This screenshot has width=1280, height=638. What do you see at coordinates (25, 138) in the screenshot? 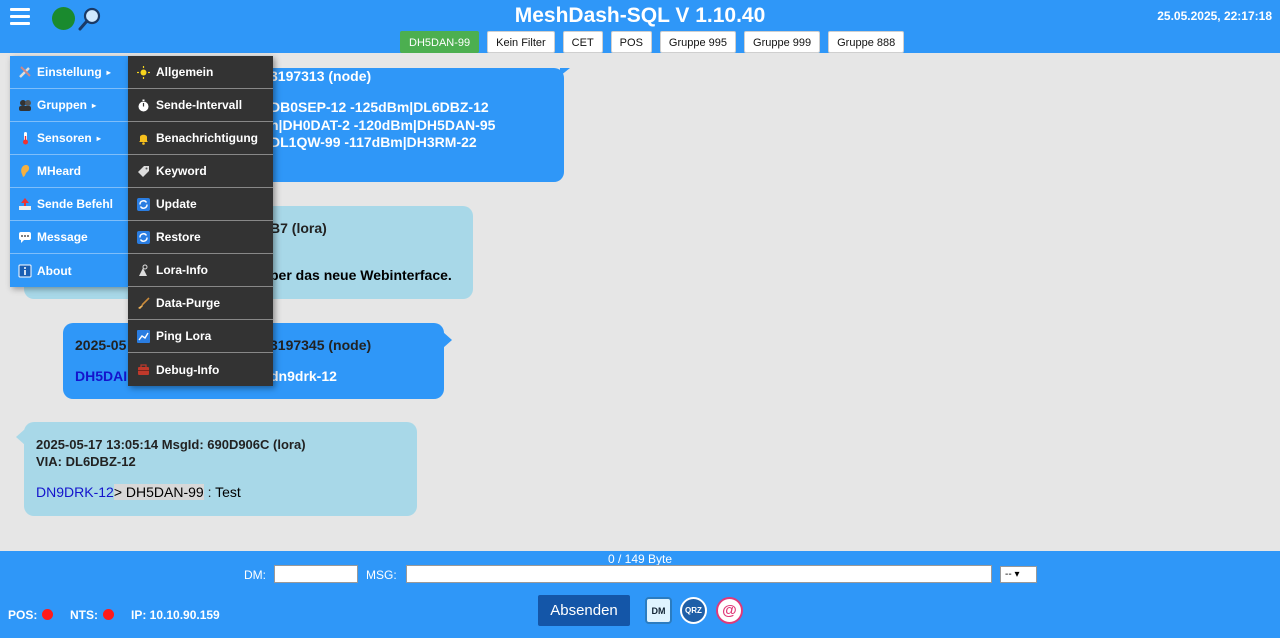
I see `thermometer-icon` at bounding box center [25, 138].